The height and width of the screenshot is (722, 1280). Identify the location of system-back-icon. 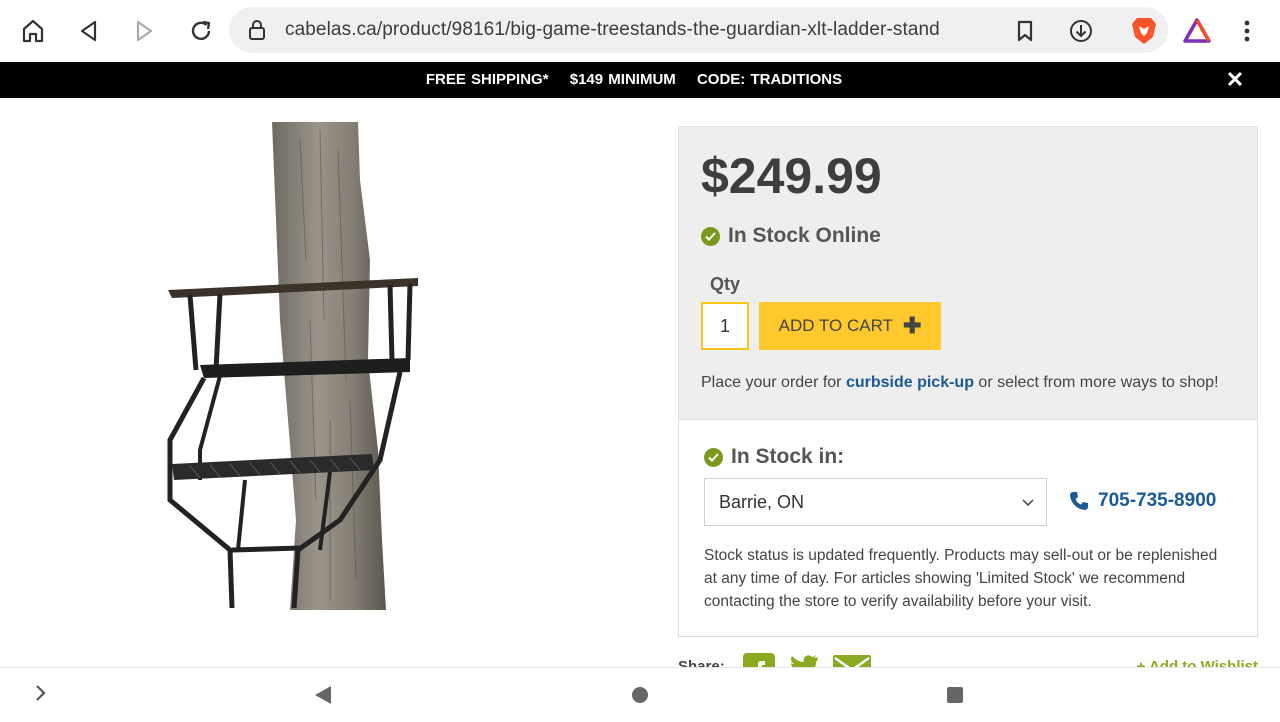
(323, 697).